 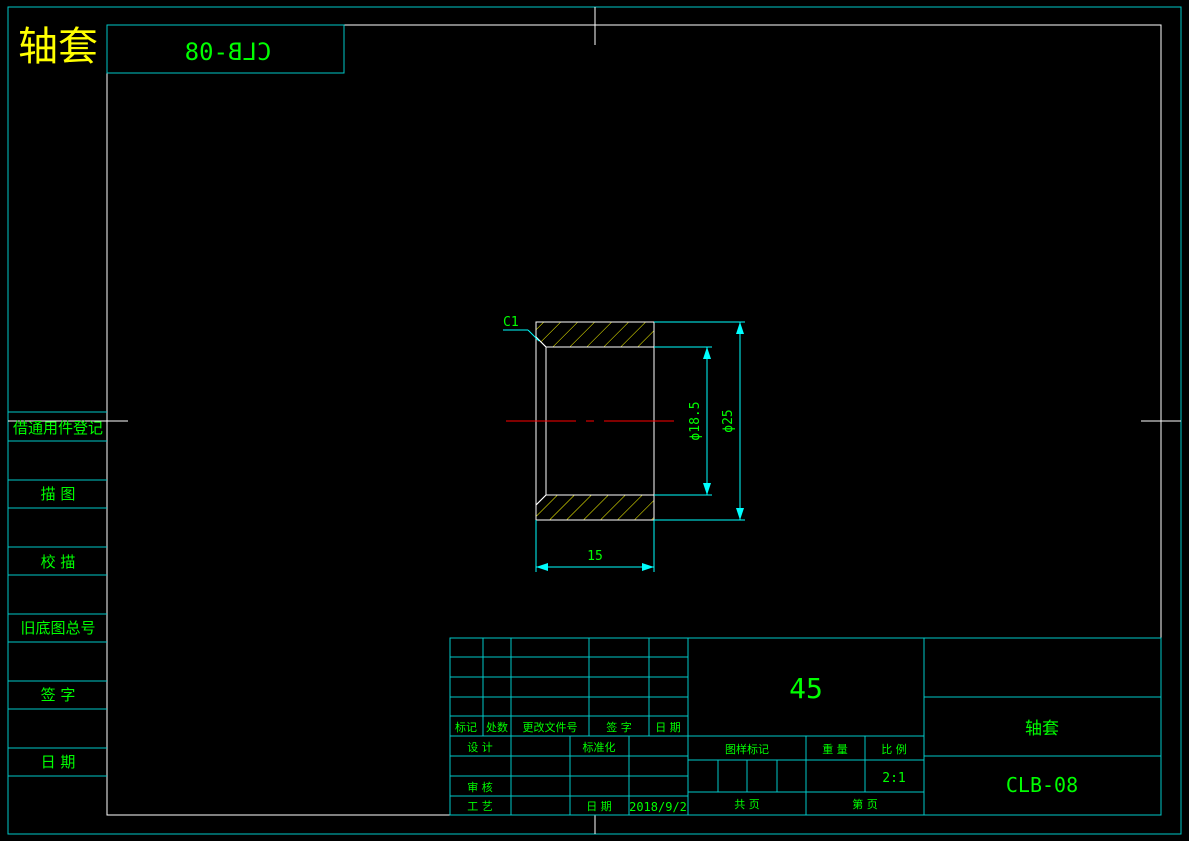 What do you see at coordinates (58, 47) in the screenshot?
I see `header-part-name: 轴套` at bounding box center [58, 47].